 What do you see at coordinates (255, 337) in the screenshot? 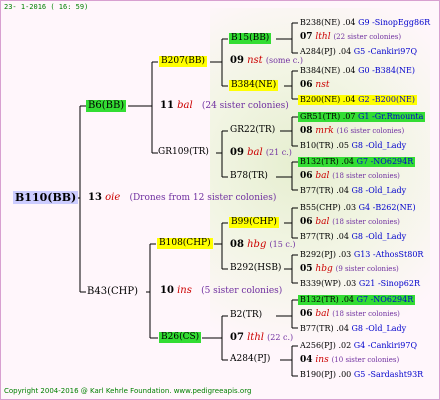
I see `gen3-3-code: lthl` at bounding box center [255, 337].